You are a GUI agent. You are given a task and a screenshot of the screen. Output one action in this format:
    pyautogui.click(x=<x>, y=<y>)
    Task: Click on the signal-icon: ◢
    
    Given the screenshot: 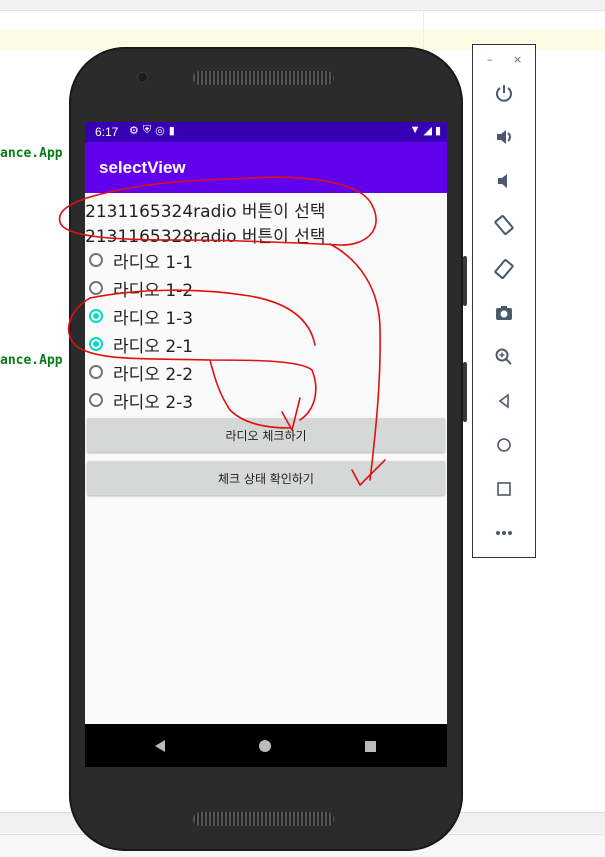 What is the action you would take?
    pyautogui.click(x=427, y=131)
    